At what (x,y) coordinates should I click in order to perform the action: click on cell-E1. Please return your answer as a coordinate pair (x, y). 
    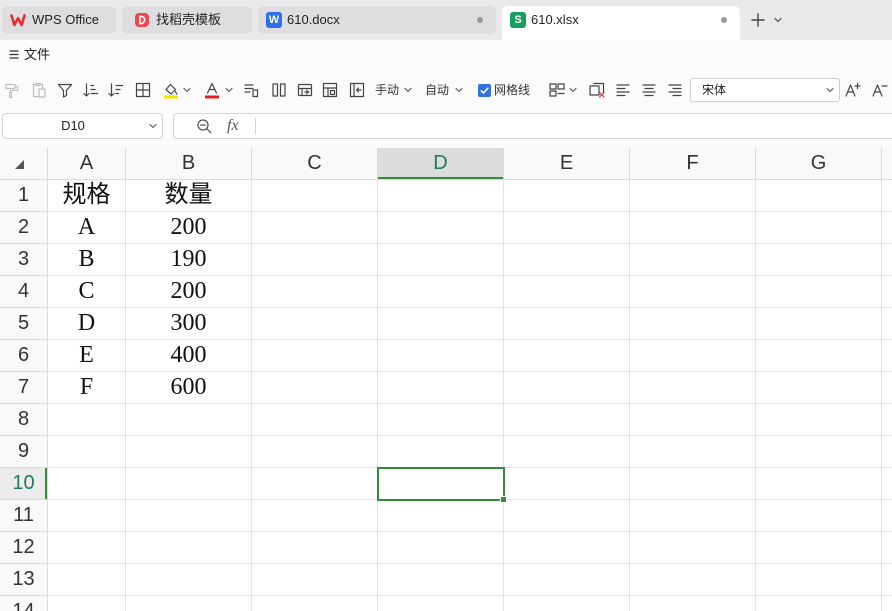
    Looking at the image, I should click on (567, 196).